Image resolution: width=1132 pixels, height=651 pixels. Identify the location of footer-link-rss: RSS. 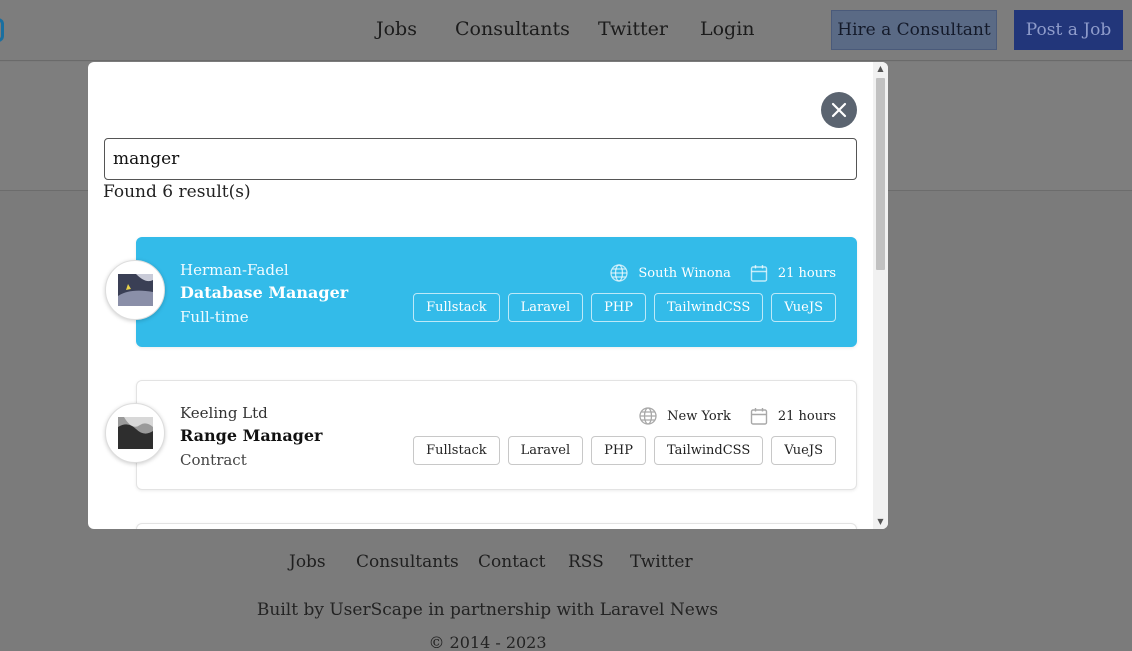
(586, 562).